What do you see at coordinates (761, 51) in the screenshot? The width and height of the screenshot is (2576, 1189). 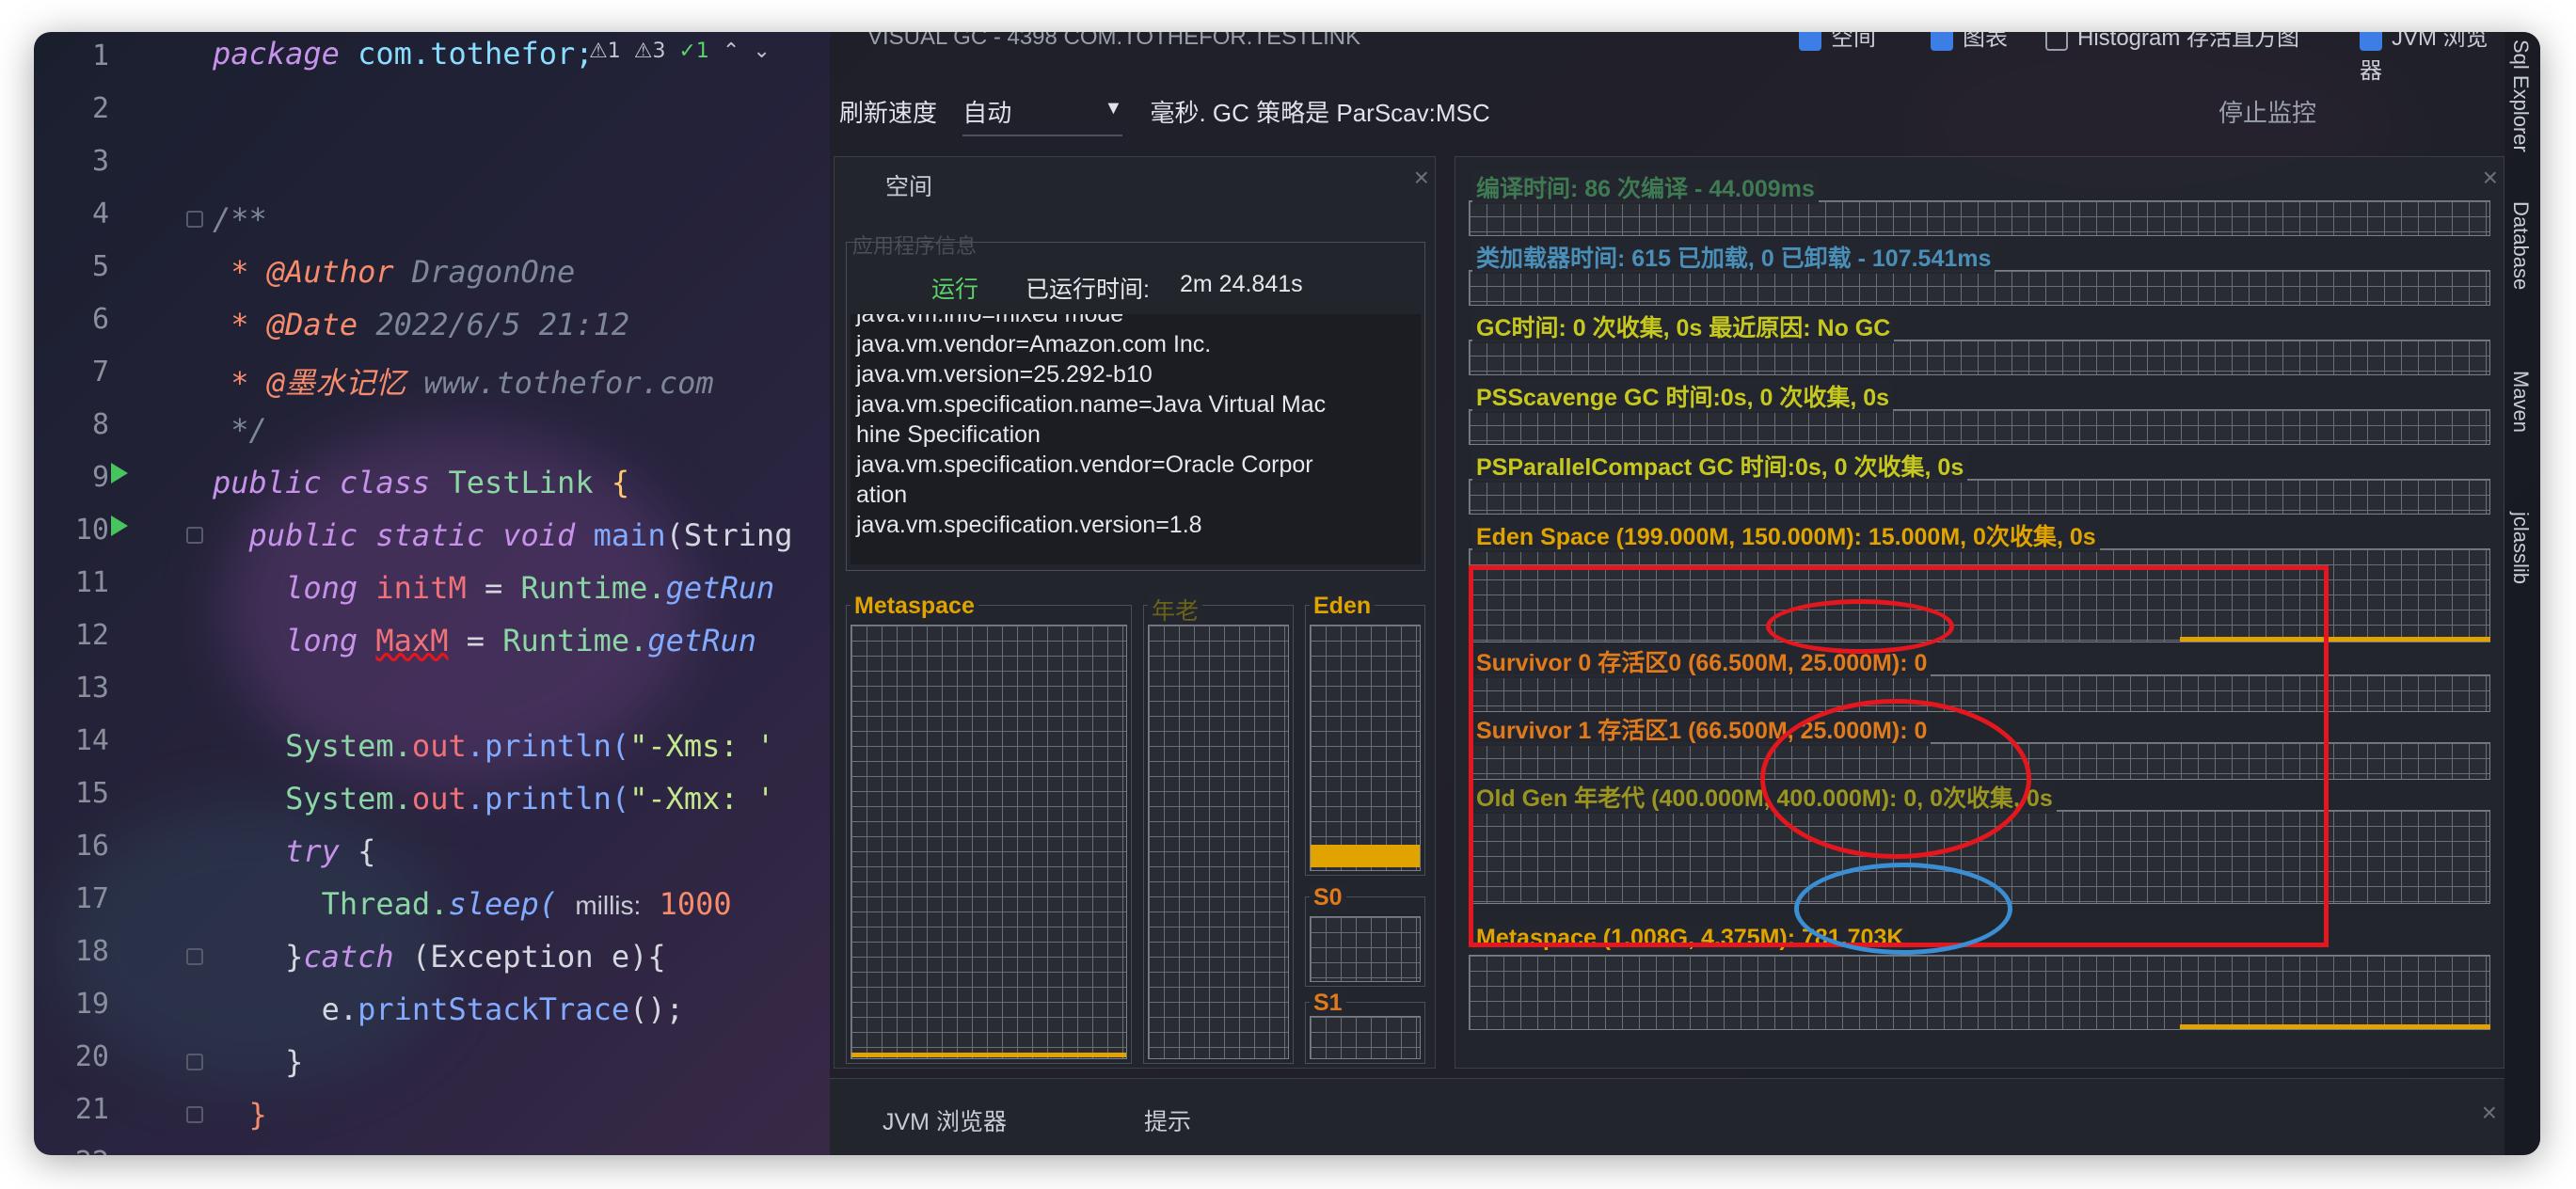 I see `inspection-badge: ⌄` at bounding box center [761, 51].